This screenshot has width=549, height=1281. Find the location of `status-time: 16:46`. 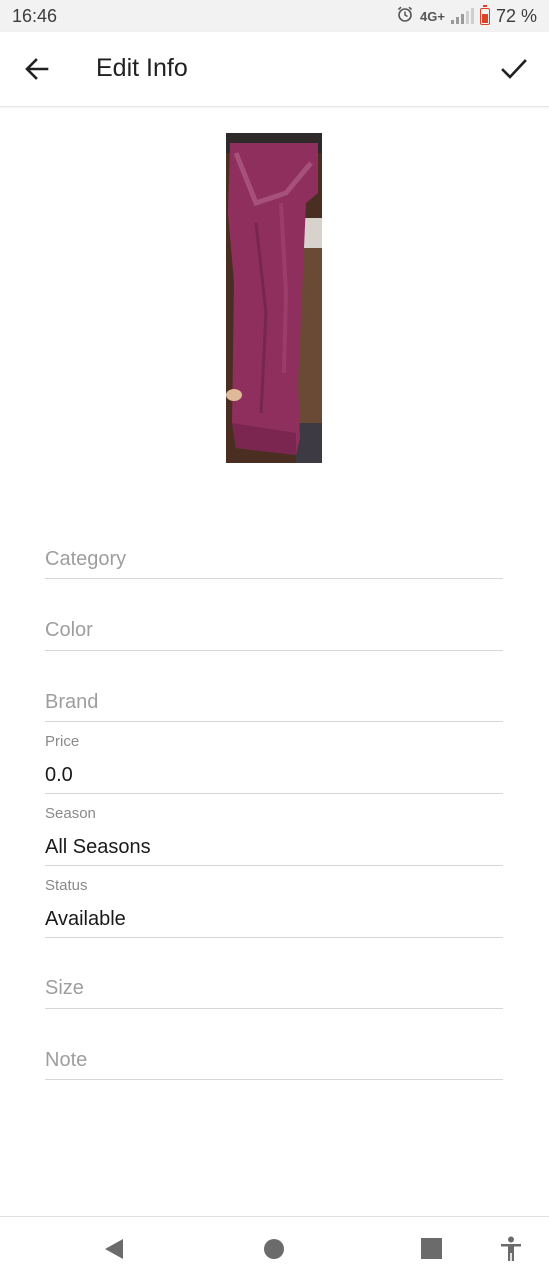

status-time: 16:46 is located at coordinates (35, 15).